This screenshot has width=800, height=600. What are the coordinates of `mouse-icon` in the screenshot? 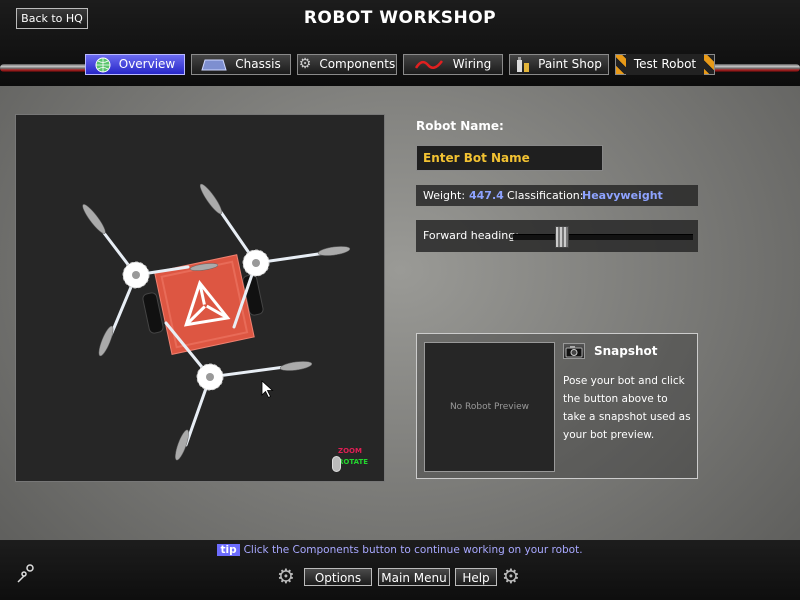 It's located at (336, 464).